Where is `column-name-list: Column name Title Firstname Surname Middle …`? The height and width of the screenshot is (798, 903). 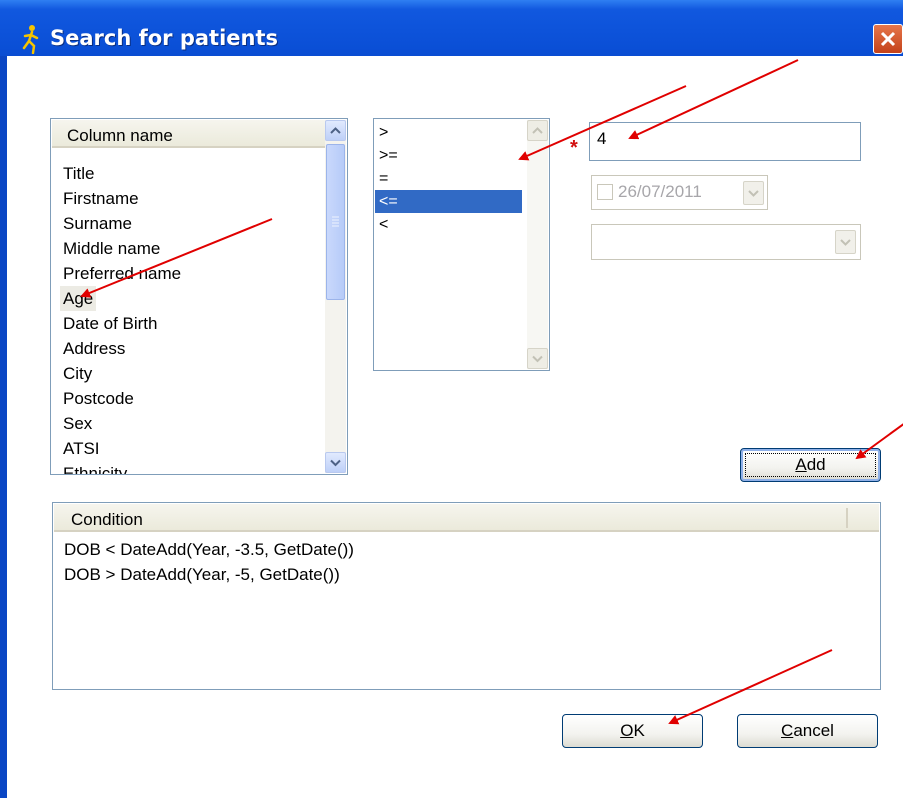 column-name-list: Column name Title Firstname Surname Middle … is located at coordinates (199, 296).